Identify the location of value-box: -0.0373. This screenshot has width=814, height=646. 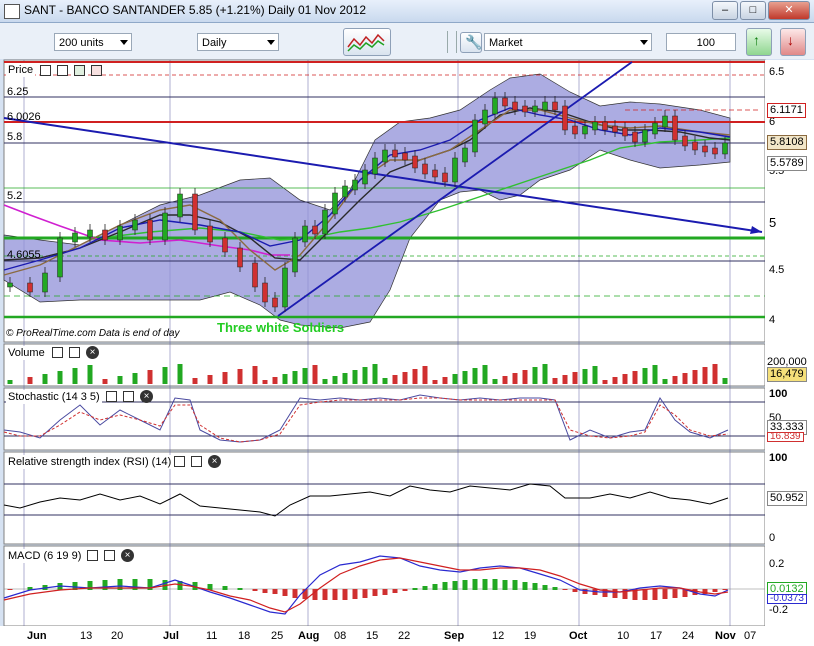
(787, 599).